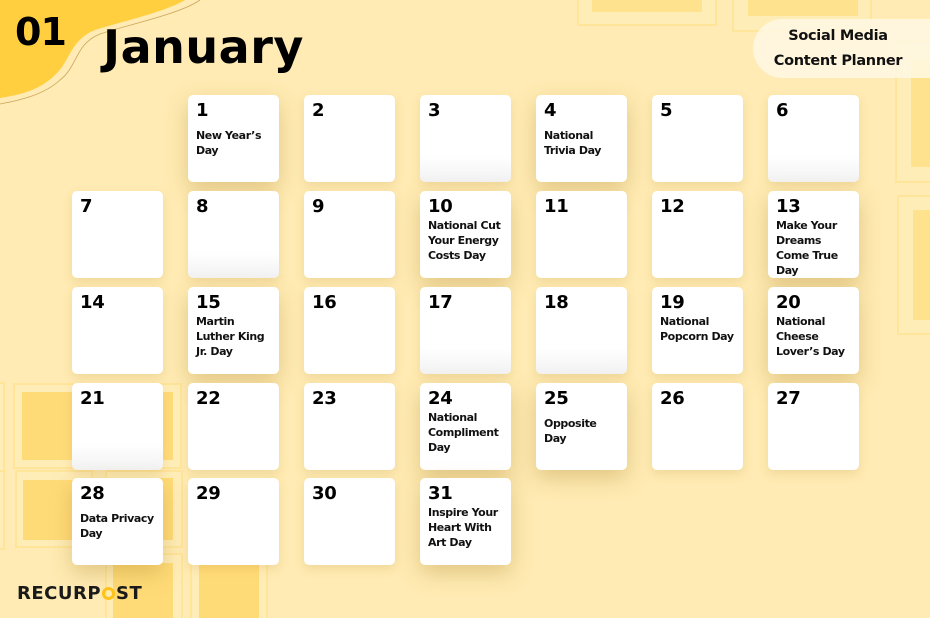 Image resolution: width=930 pixels, height=620 pixels. I want to click on day-number: 22, so click(208, 398).